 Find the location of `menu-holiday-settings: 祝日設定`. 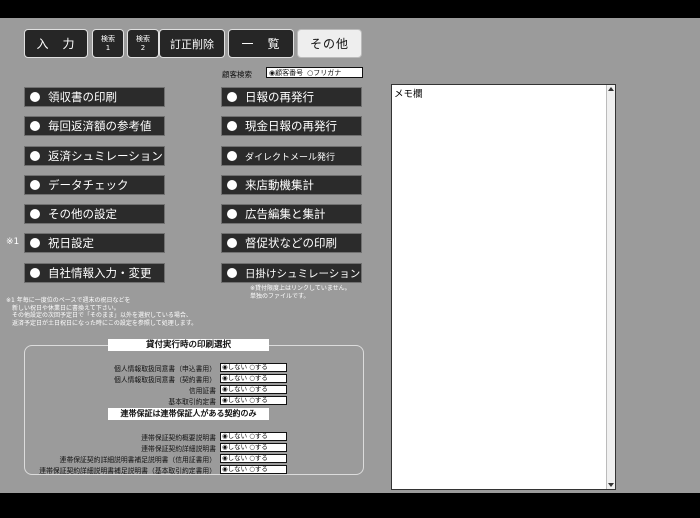

menu-holiday-settings: 祝日設定 is located at coordinates (94, 243).